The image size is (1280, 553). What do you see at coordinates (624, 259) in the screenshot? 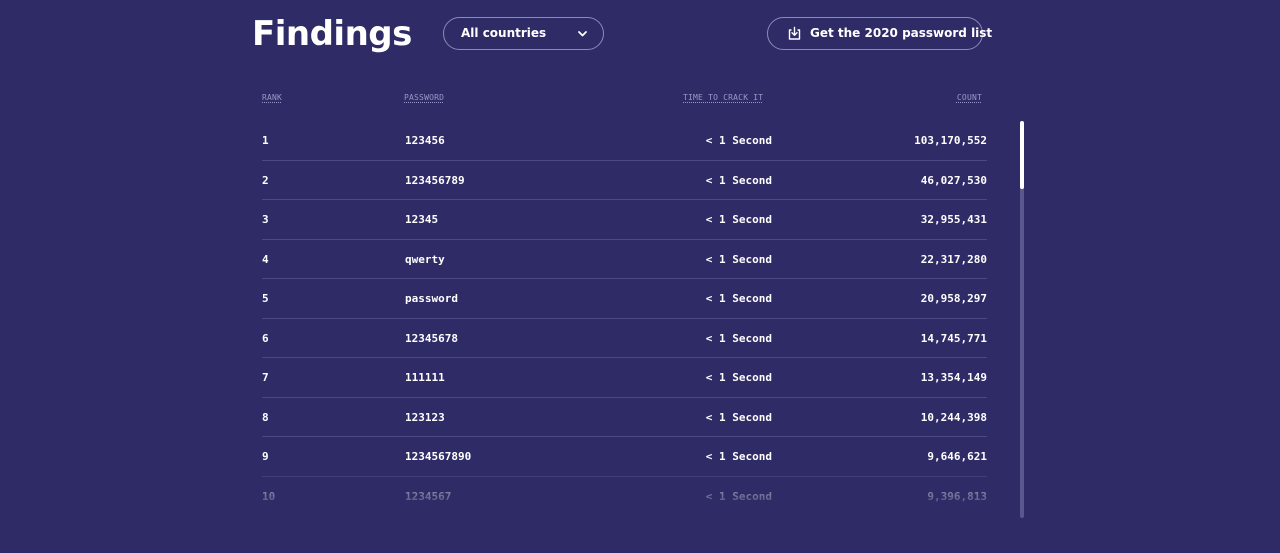
I see `table-row: 4 qwerty < 1 Second 22,317,280` at bounding box center [624, 259].